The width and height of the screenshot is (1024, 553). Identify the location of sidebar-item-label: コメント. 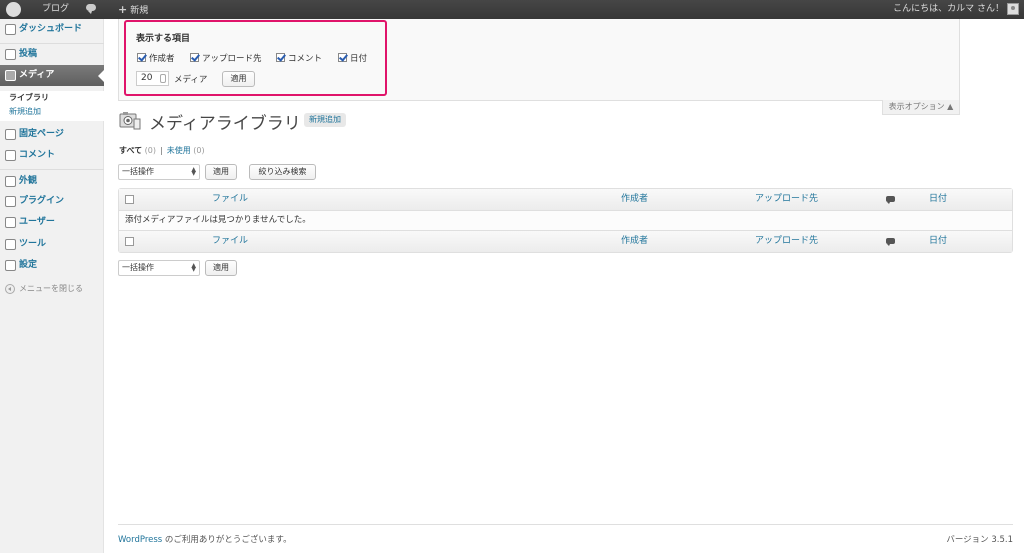
(37, 155).